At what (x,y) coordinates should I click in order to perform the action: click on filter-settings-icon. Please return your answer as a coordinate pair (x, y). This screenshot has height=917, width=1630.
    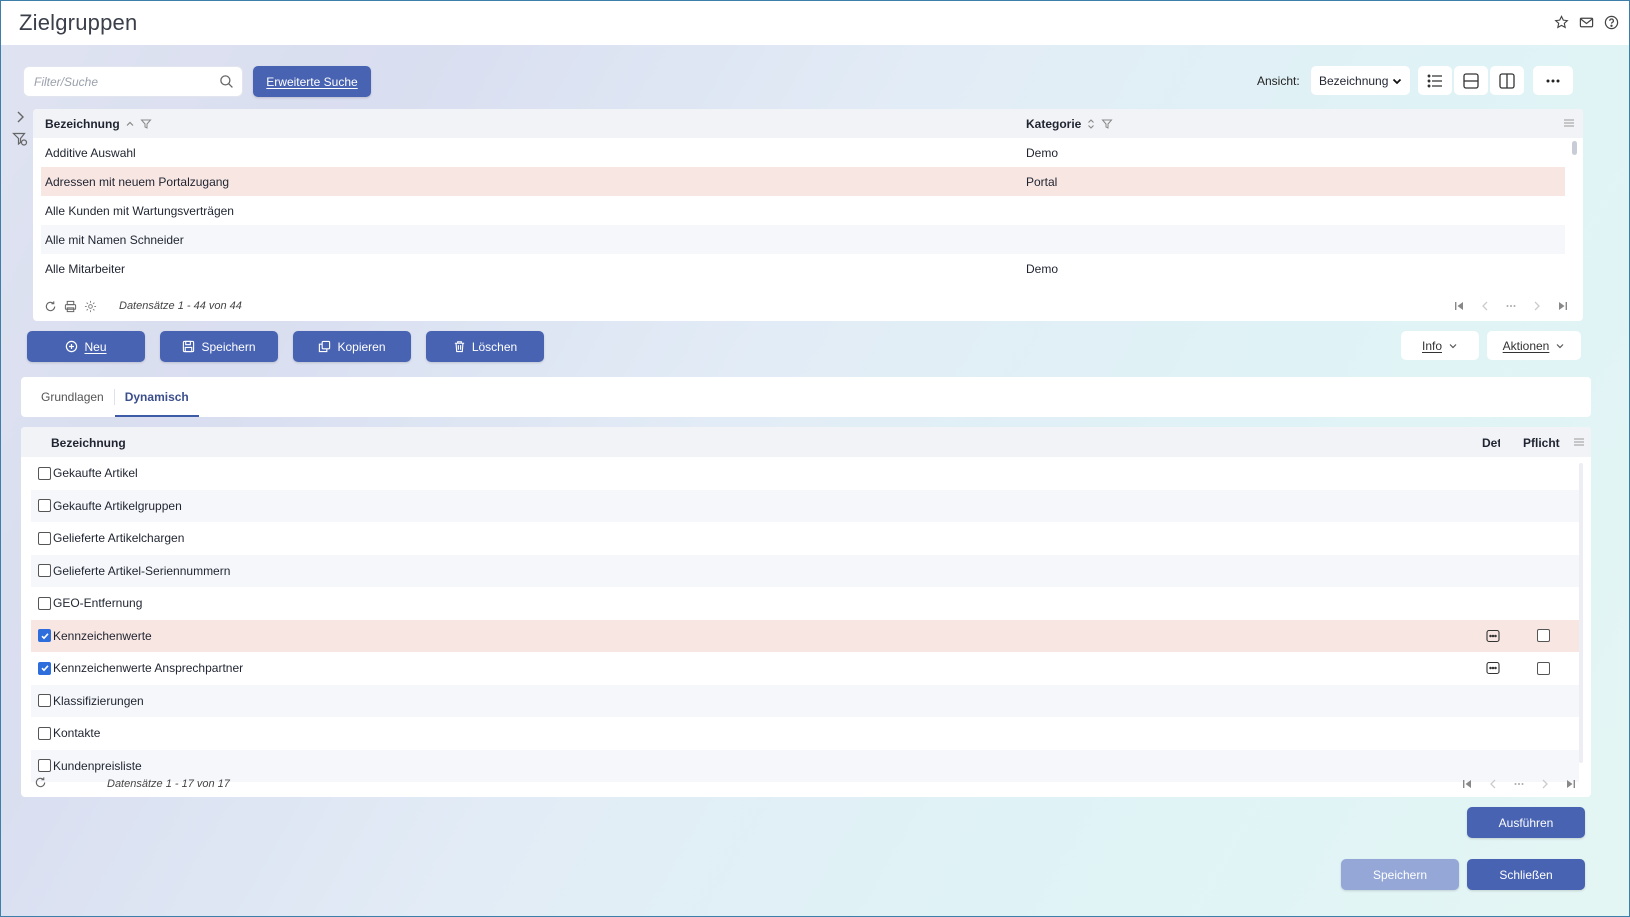
    Looking at the image, I should click on (20, 139).